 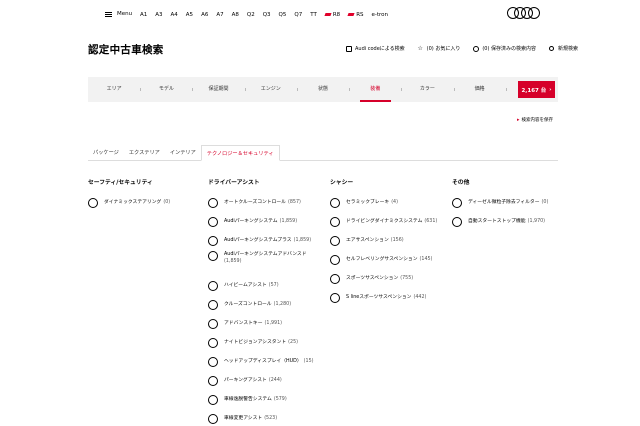 What do you see at coordinates (380, 15) in the screenshot?
I see `model-link-etron: e-tron` at bounding box center [380, 15].